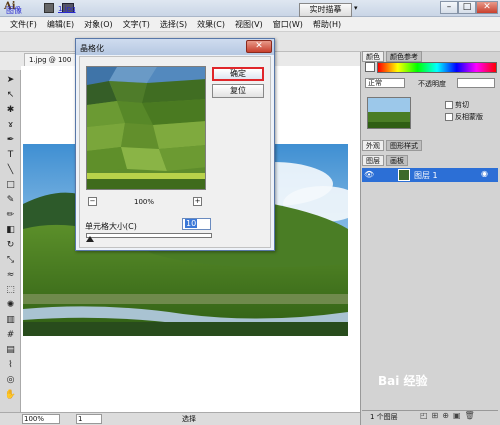 This screenshot has height=425, width=500. What do you see at coordinates (41, 419) in the screenshot?
I see `zoom-select: 100%` at bounding box center [41, 419].